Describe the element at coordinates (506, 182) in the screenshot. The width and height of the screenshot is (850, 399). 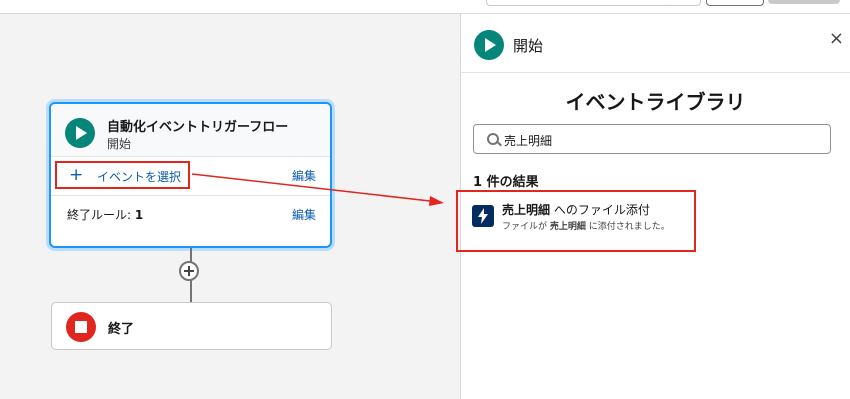
I see `result-count: 1 件の結果` at that location.